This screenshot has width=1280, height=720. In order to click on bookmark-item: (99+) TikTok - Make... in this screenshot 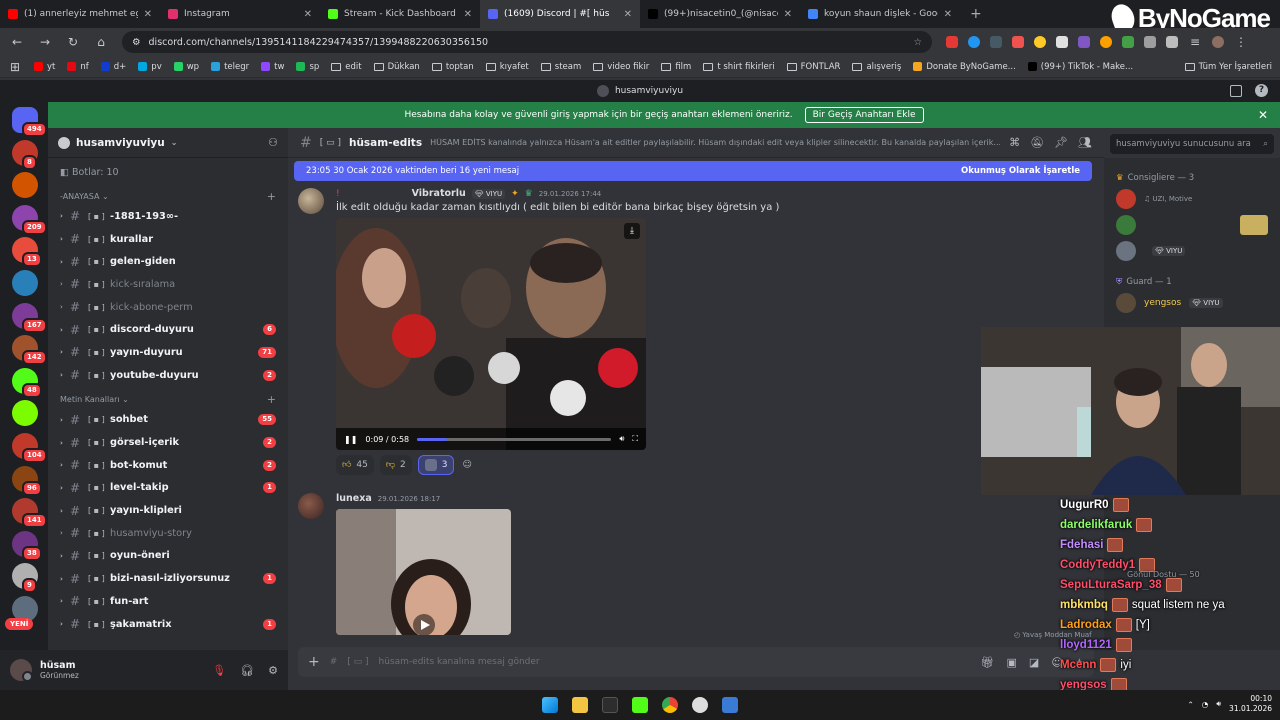, I will do `click(1080, 67)`.